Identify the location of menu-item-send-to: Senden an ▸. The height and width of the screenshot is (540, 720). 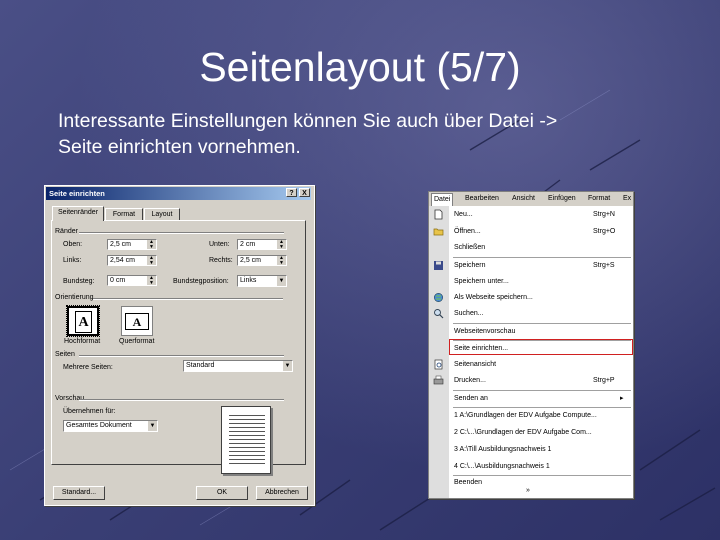
(531, 398).